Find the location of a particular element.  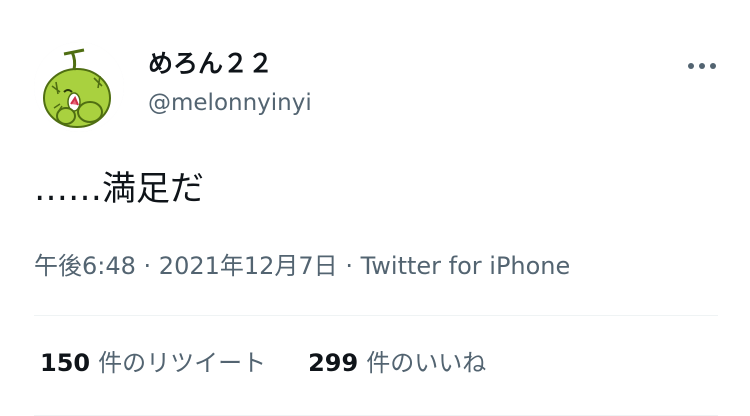

tweet-date: 2021年12月7日 is located at coordinates (248, 266).